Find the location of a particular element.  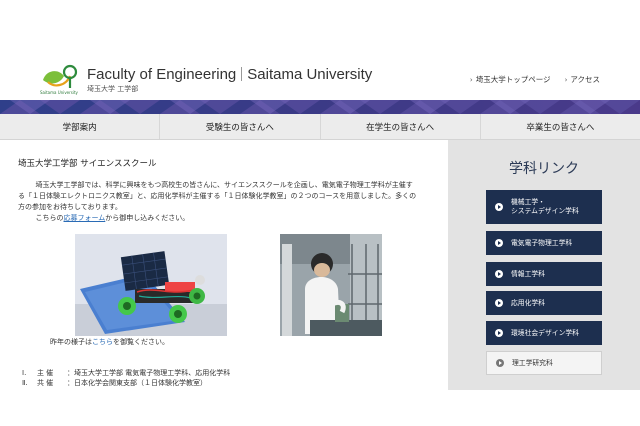

nav-item-applicants: 受験生の皆さんへ is located at coordinates (240, 126).